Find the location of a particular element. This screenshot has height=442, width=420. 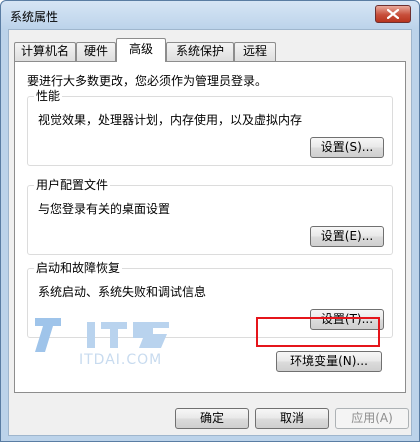

title-bar: 系统属性 is located at coordinates (210, 15).